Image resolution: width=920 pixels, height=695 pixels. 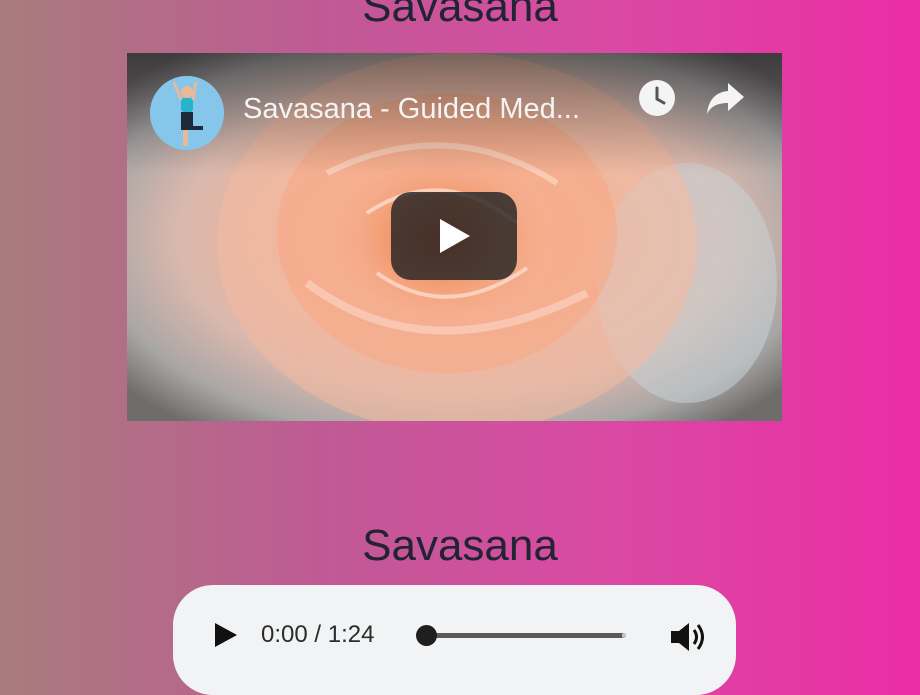 What do you see at coordinates (689, 637) in the screenshot?
I see `volume-icon` at bounding box center [689, 637].